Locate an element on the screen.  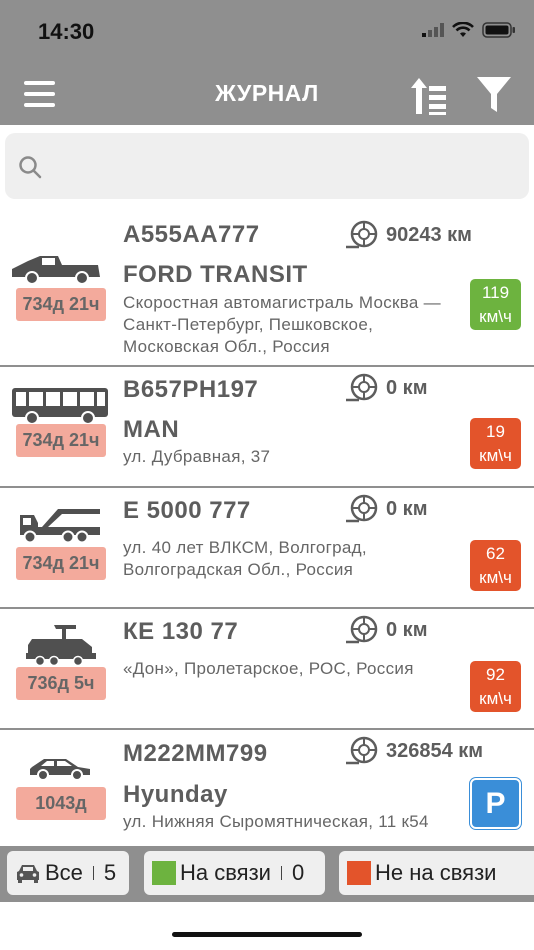
plate-number: А555АА777 is located at coordinates (191, 234).